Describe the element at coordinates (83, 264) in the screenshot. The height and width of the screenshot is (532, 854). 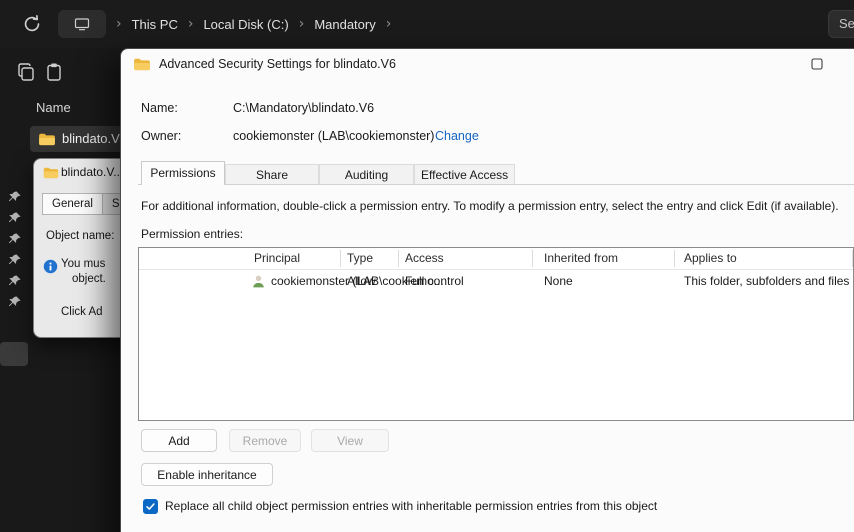
I see `permission-warning-line1: You mus` at that location.